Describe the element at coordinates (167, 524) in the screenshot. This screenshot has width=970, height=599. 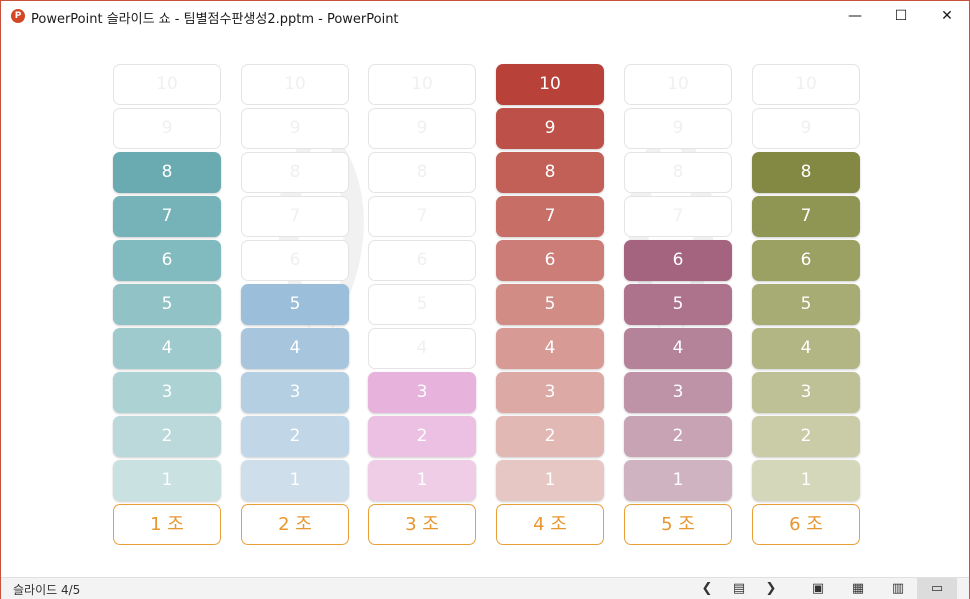
I see `team-label: 1 조` at that location.